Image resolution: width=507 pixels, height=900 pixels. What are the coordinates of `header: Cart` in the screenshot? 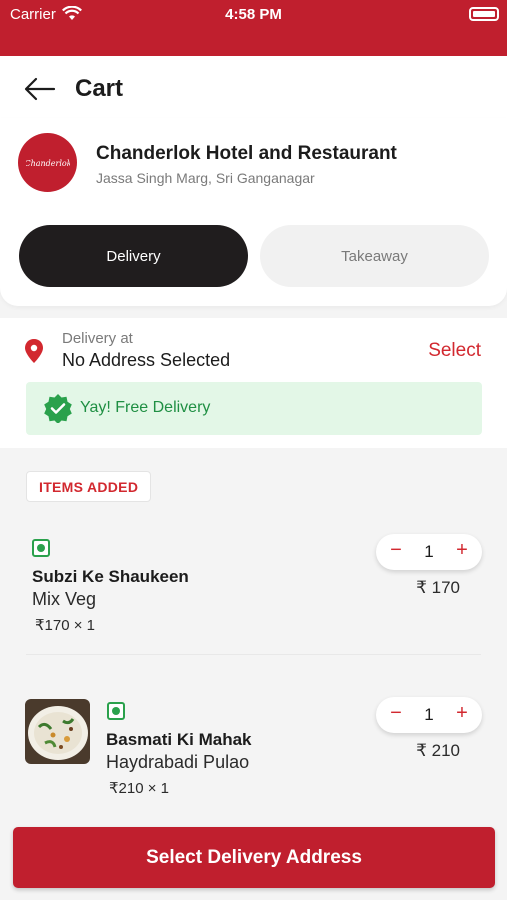 It's located at (253, 87).